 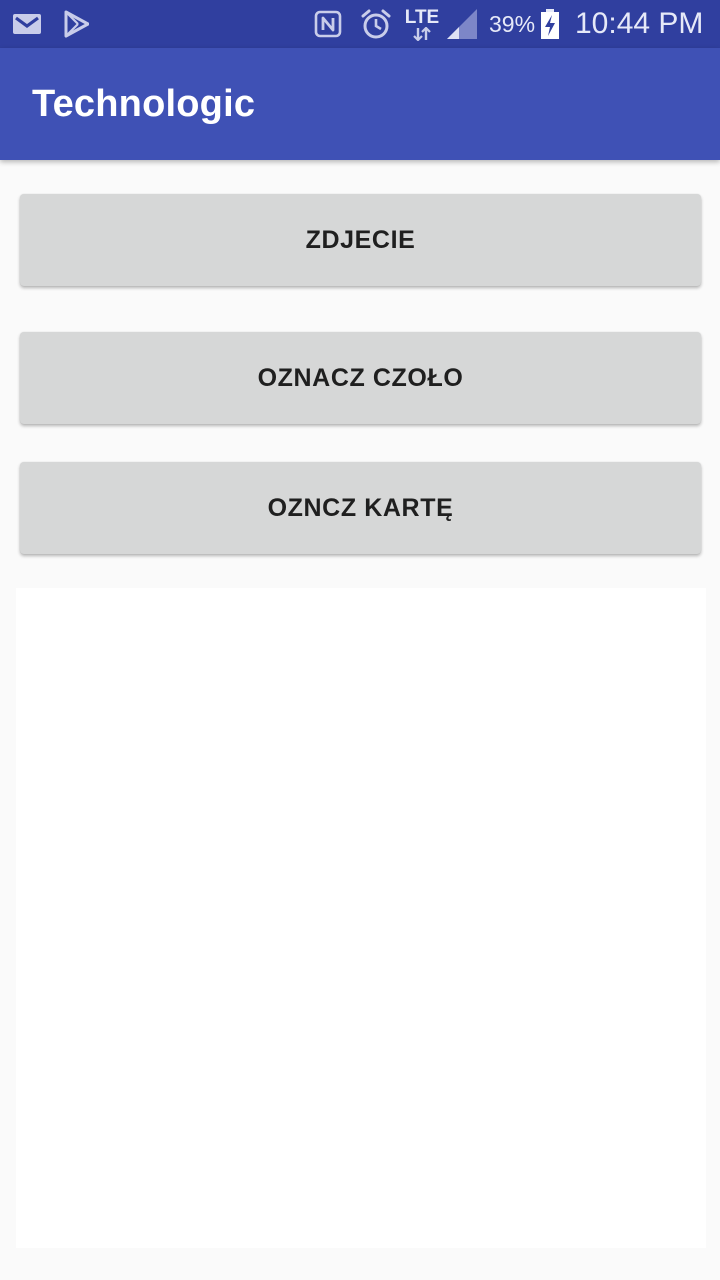 What do you see at coordinates (360, 508) in the screenshot?
I see `mark-card-button: OZNCZ KARTĘ` at bounding box center [360, 508].